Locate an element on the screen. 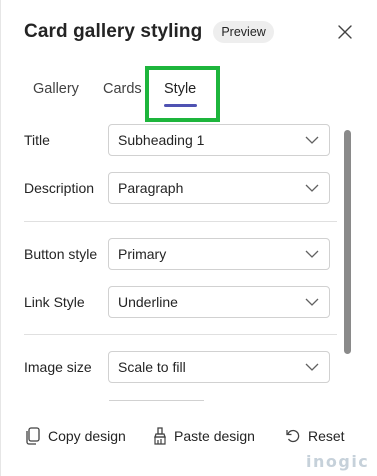 Image resolution: width=377 pixels, height=476 pixels. title-style-row: Title Subheading 1 is located at coordinates (171, 140).